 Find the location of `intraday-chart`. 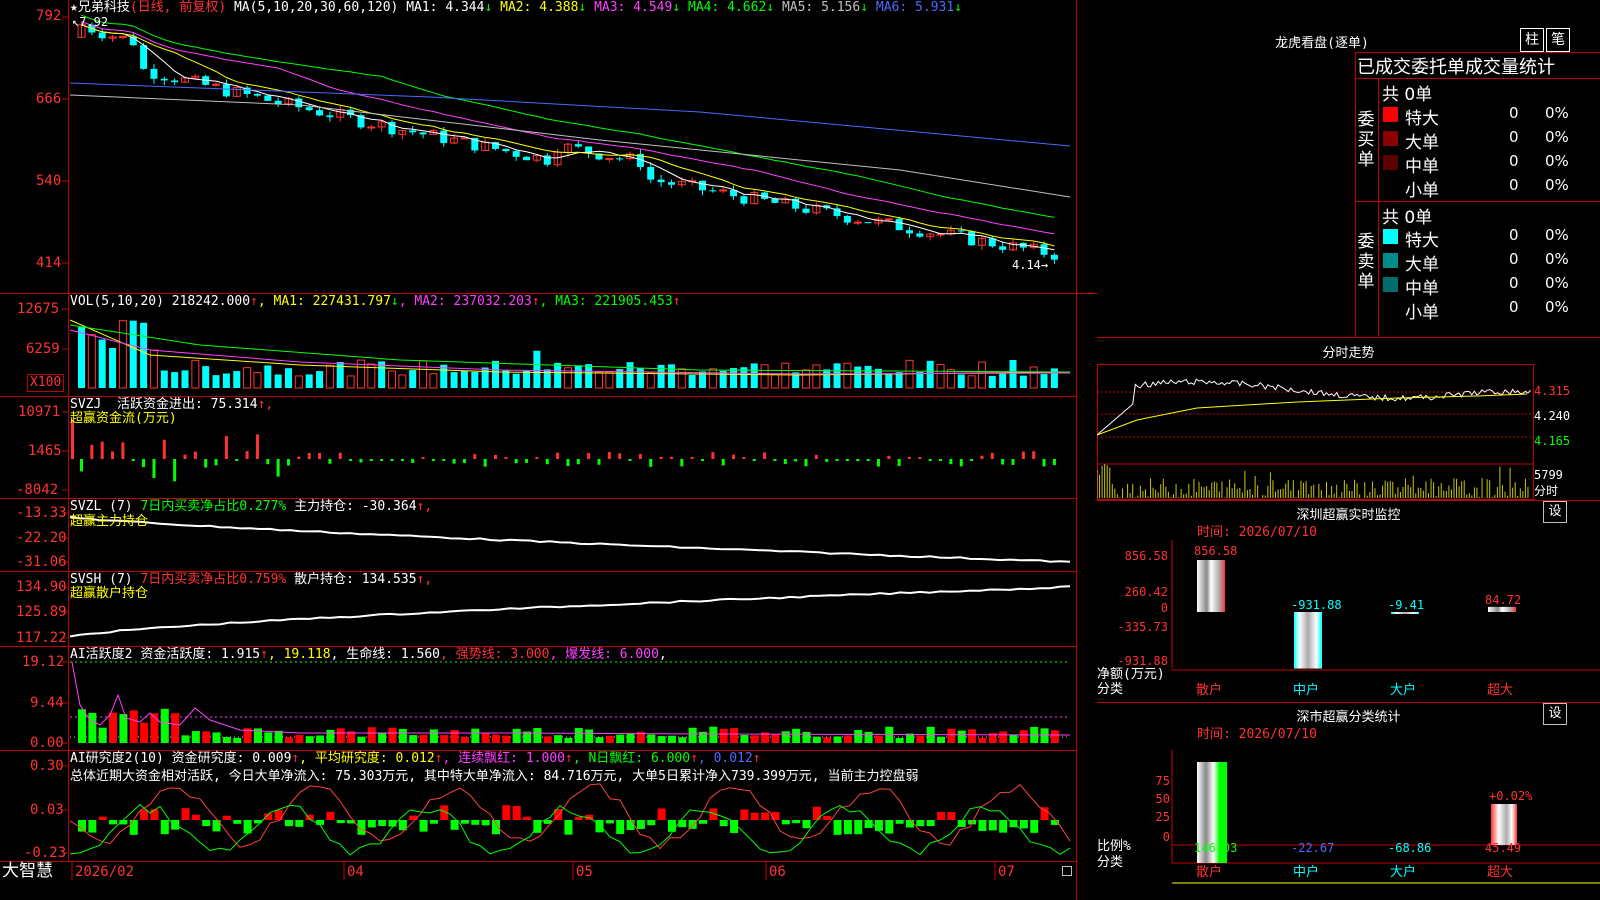

intraday-chart is located at coordinates (1348, 430).